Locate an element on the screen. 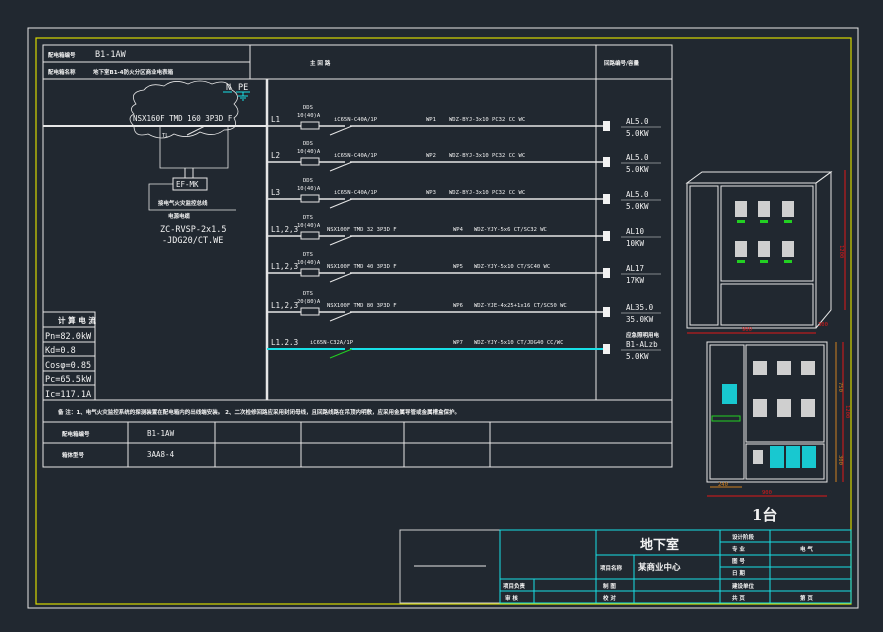  load-note: 应急照明用电 is located at coordinates (643, 335).